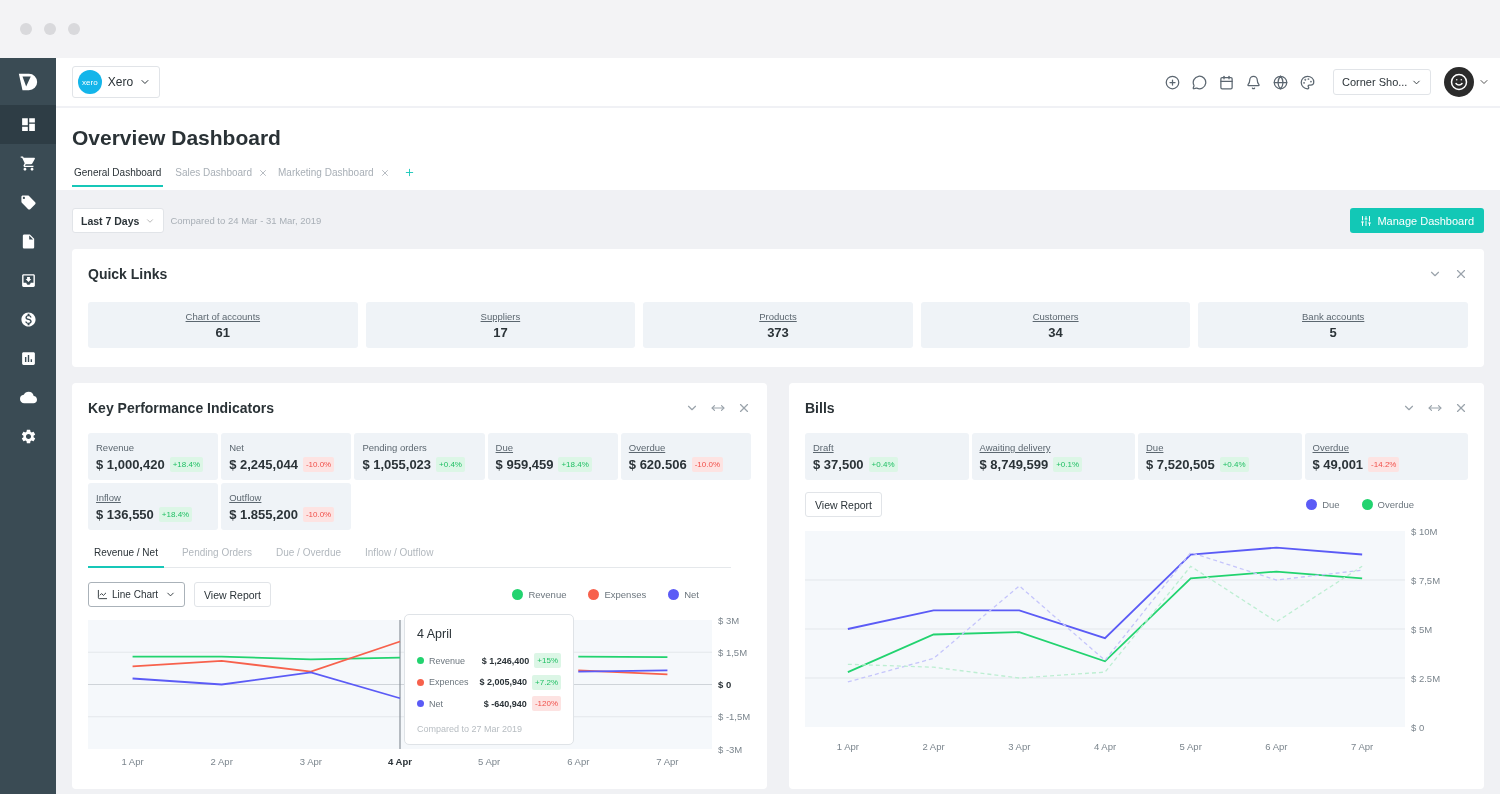 The width and height of the screenshot is (1500, 794). What do you see at coordinates (691, 594) in the screenshot?
I see `legend-label: Net` at bounding box center [691, 594].